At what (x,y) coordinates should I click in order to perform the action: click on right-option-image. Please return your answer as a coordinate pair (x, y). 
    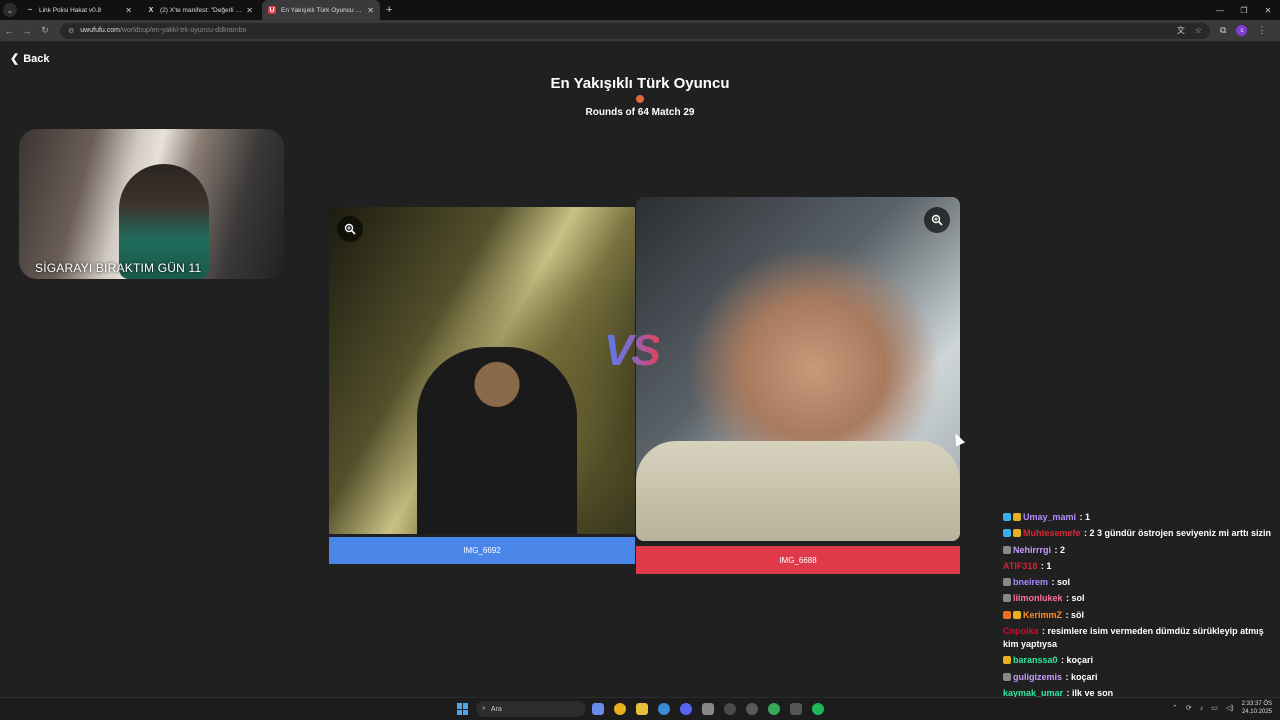
    Looking at the image, I should click on (798, 369).